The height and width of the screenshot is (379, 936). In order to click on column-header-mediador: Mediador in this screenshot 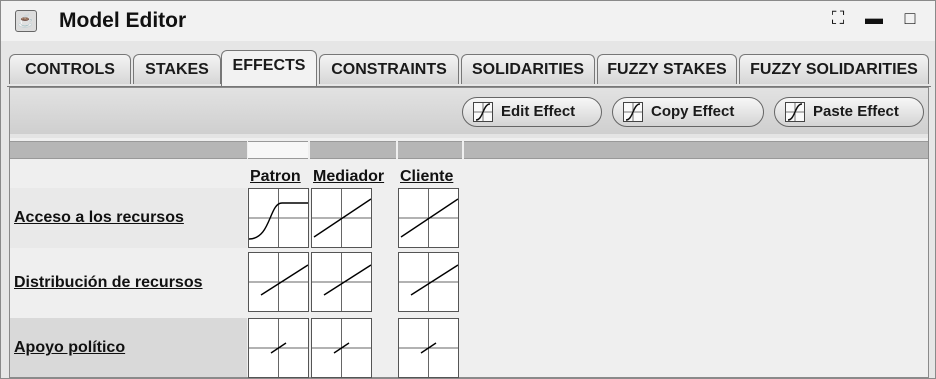, I will do `click(348, 177)`.